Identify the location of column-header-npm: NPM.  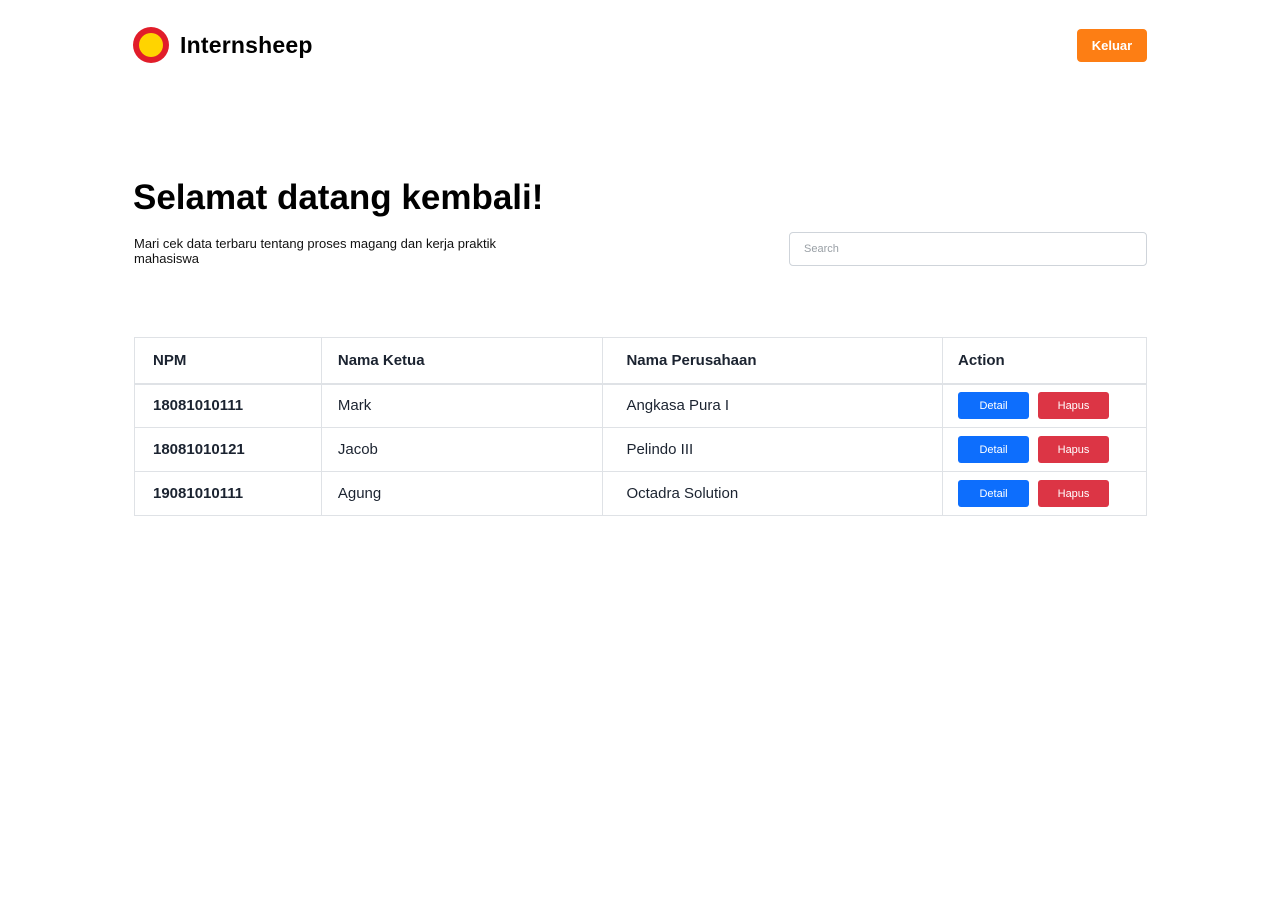
(228, 361).